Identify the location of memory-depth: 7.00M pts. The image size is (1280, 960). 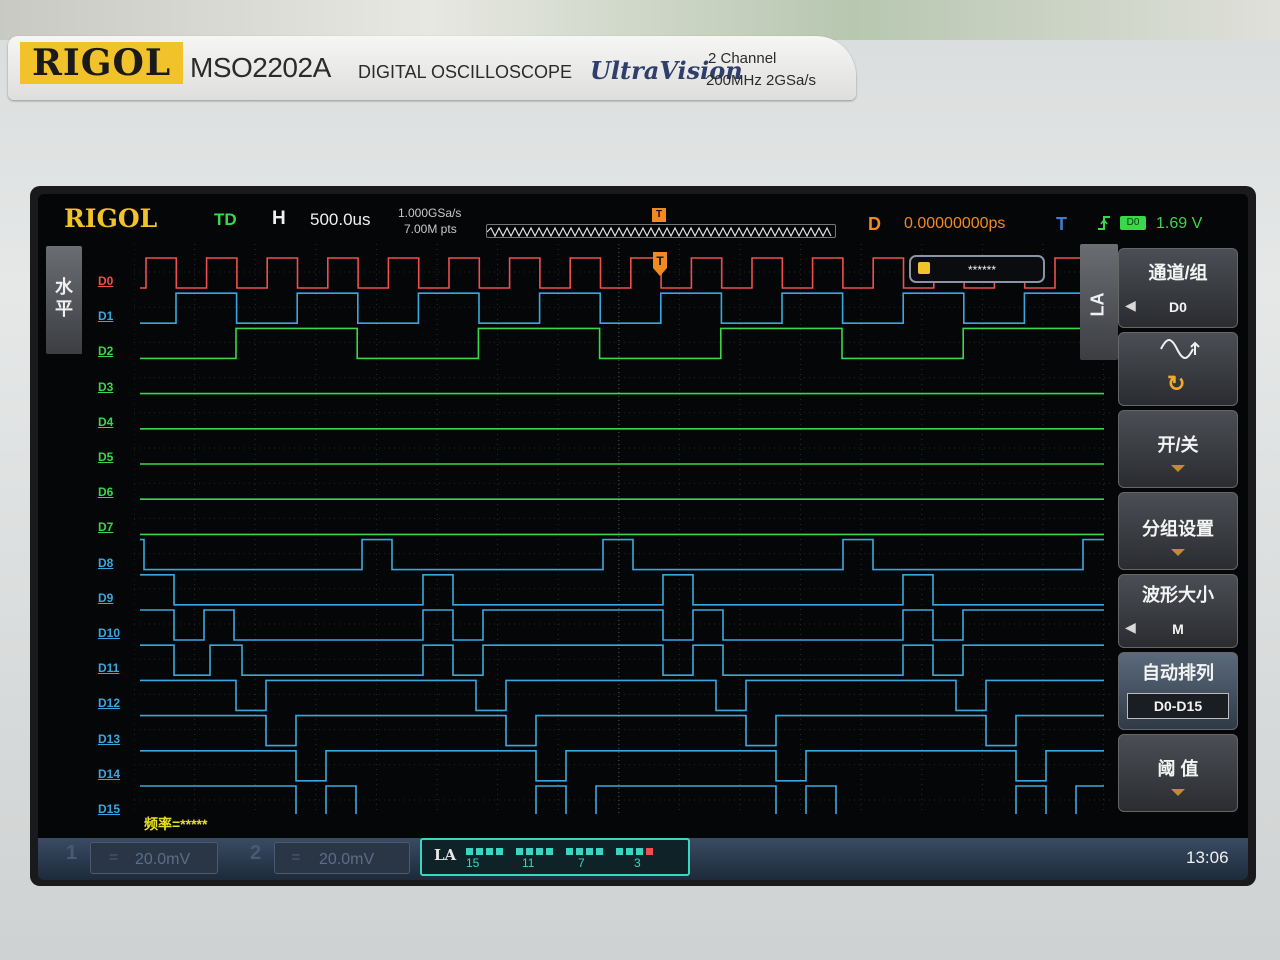
(430, 229).